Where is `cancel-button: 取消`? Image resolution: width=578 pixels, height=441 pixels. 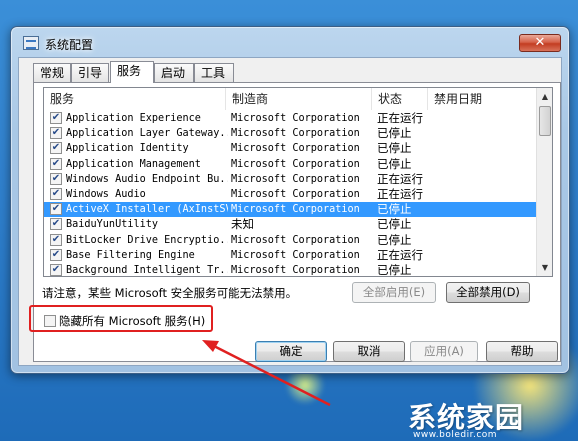
cancel-button: 取消 is located at coordinates (369, 351).